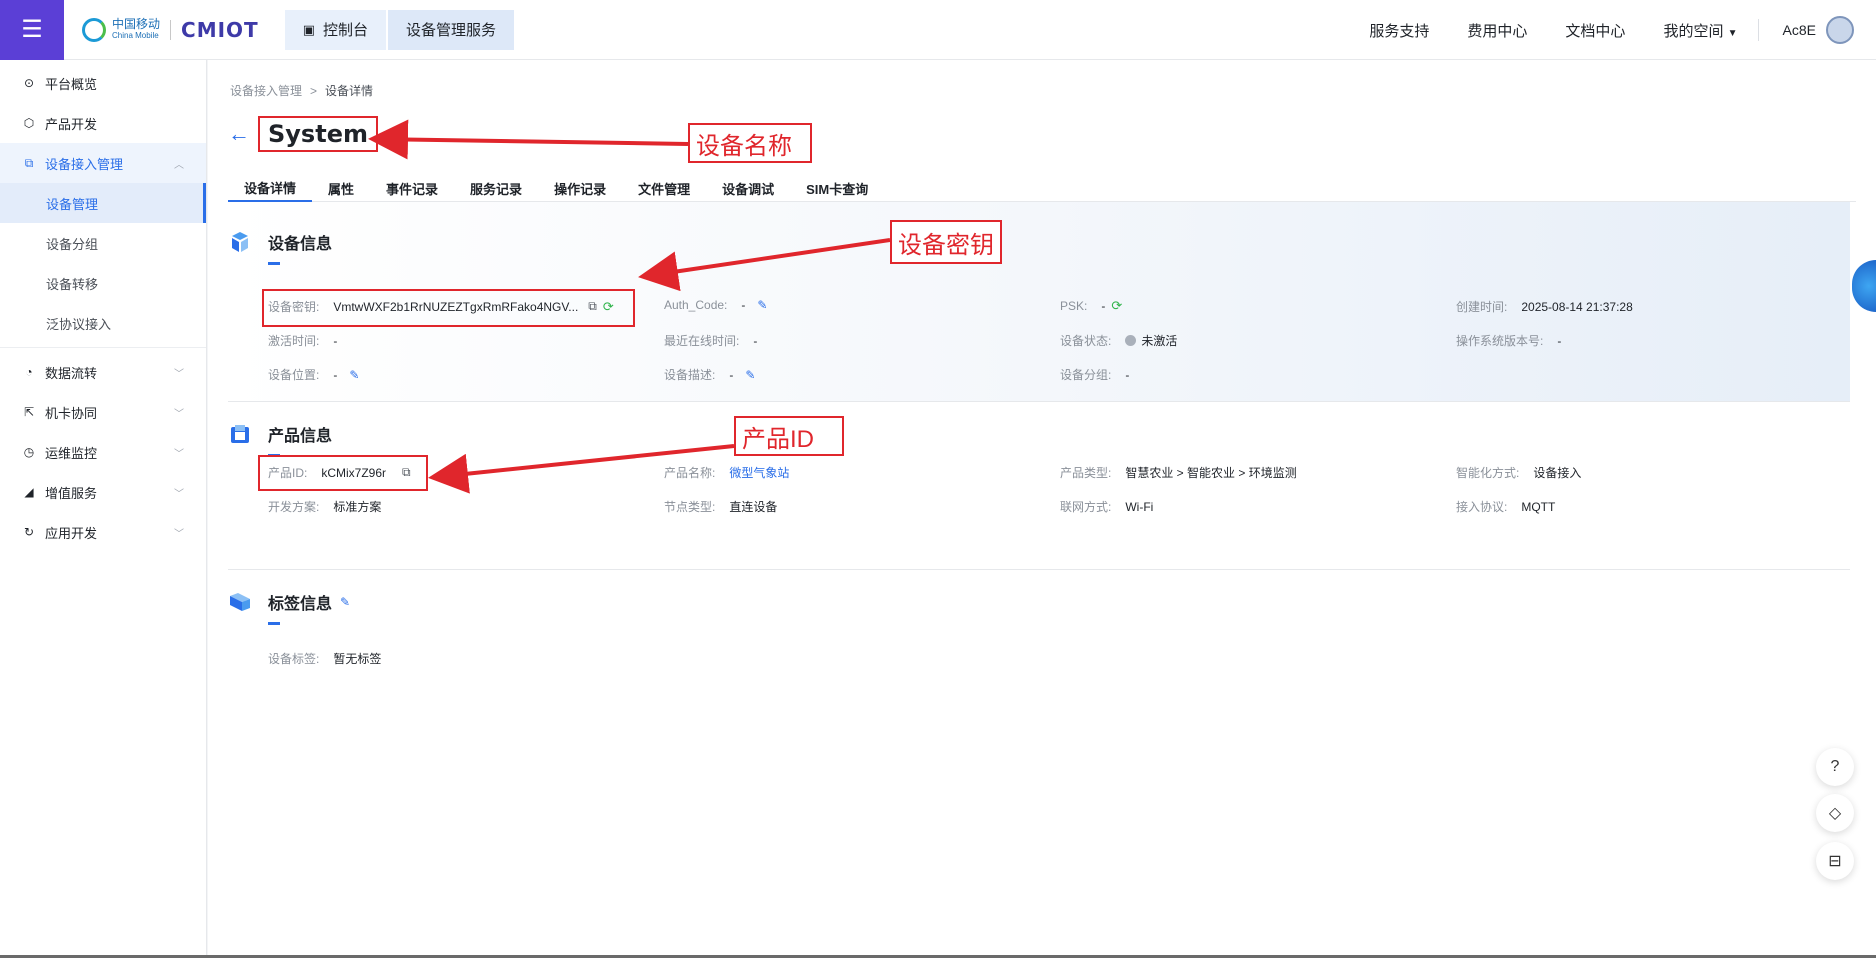 The width and height of the screenshot is (1876, 958). Describe the element at coordinates (29, 162) in the screenshot. I see `device-icon: ⧉` at that location.